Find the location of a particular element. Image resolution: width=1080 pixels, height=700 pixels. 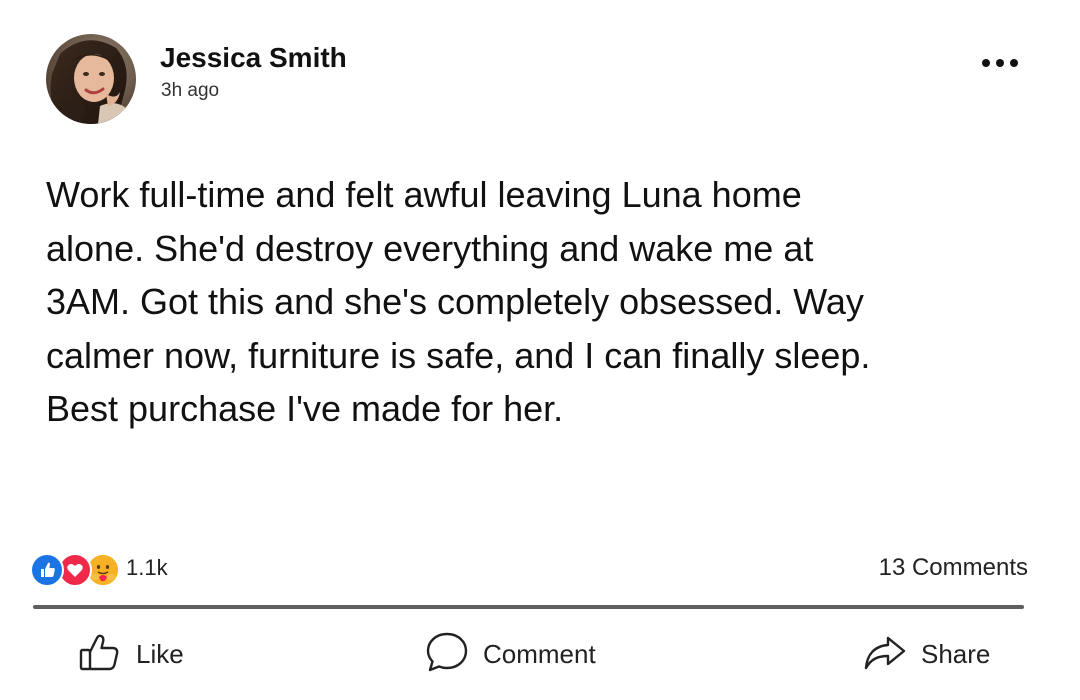

author-name: Jessica Smith is located at coordinates (253, 58).